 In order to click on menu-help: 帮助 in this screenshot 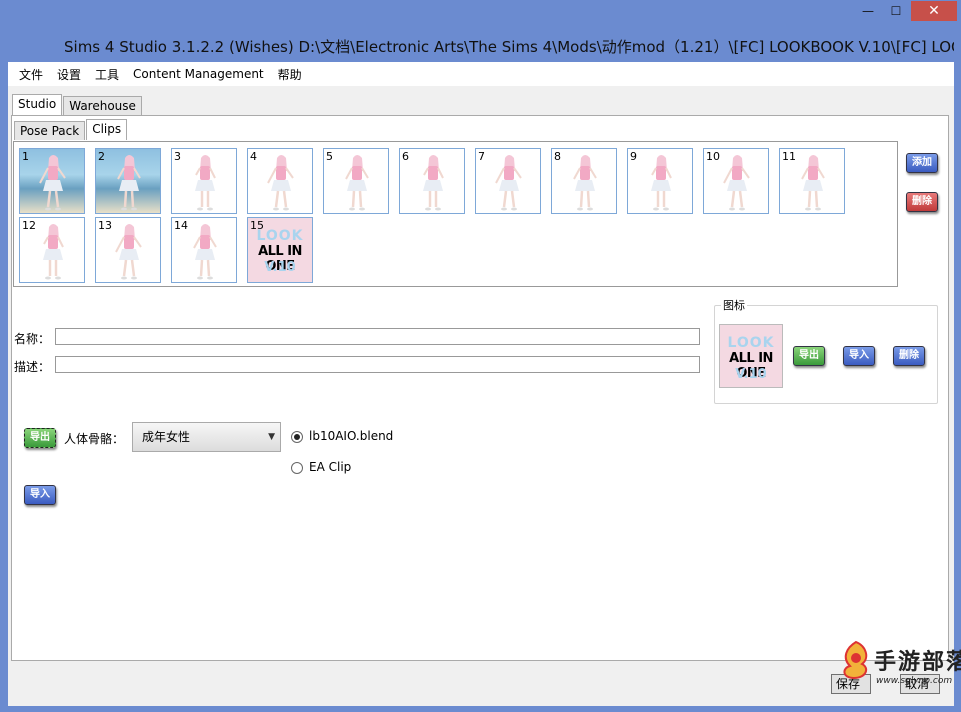, I will do `click(290, 74)`.